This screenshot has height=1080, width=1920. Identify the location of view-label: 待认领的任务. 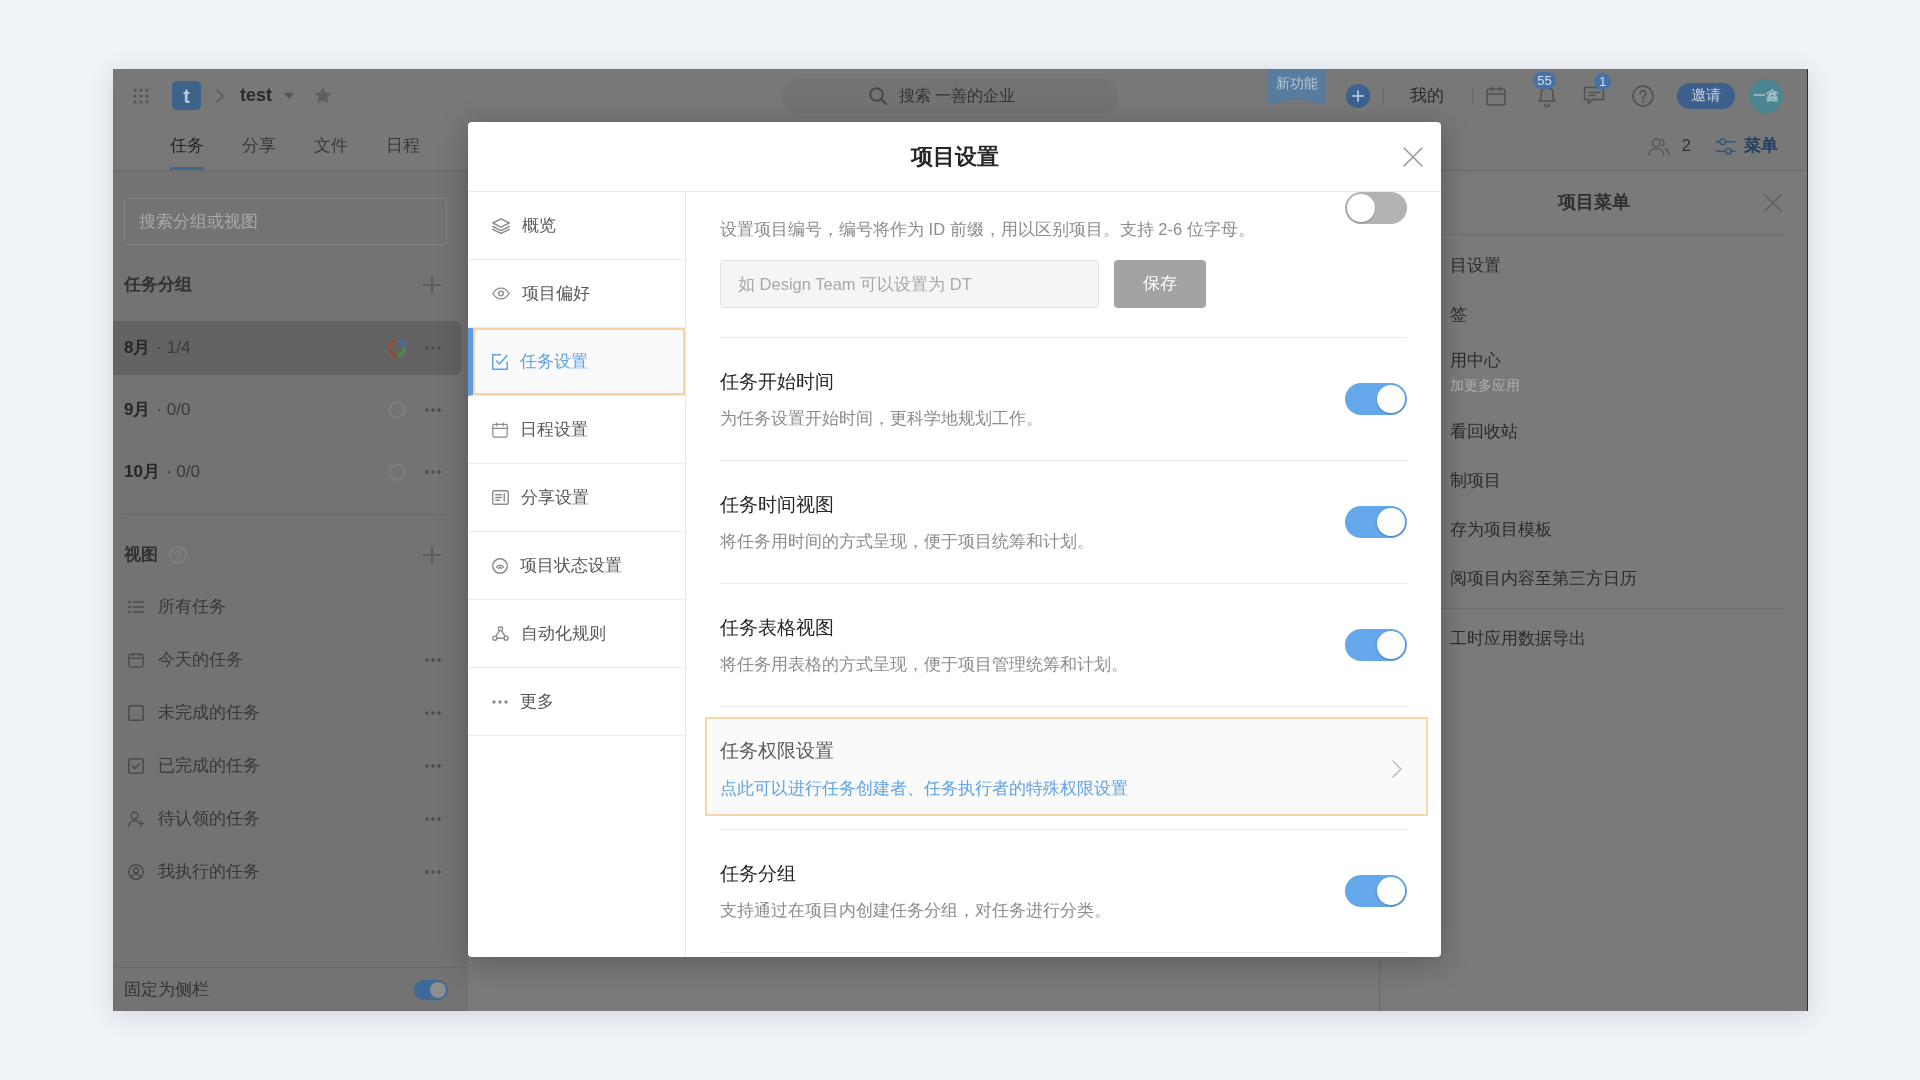
(209, 818).